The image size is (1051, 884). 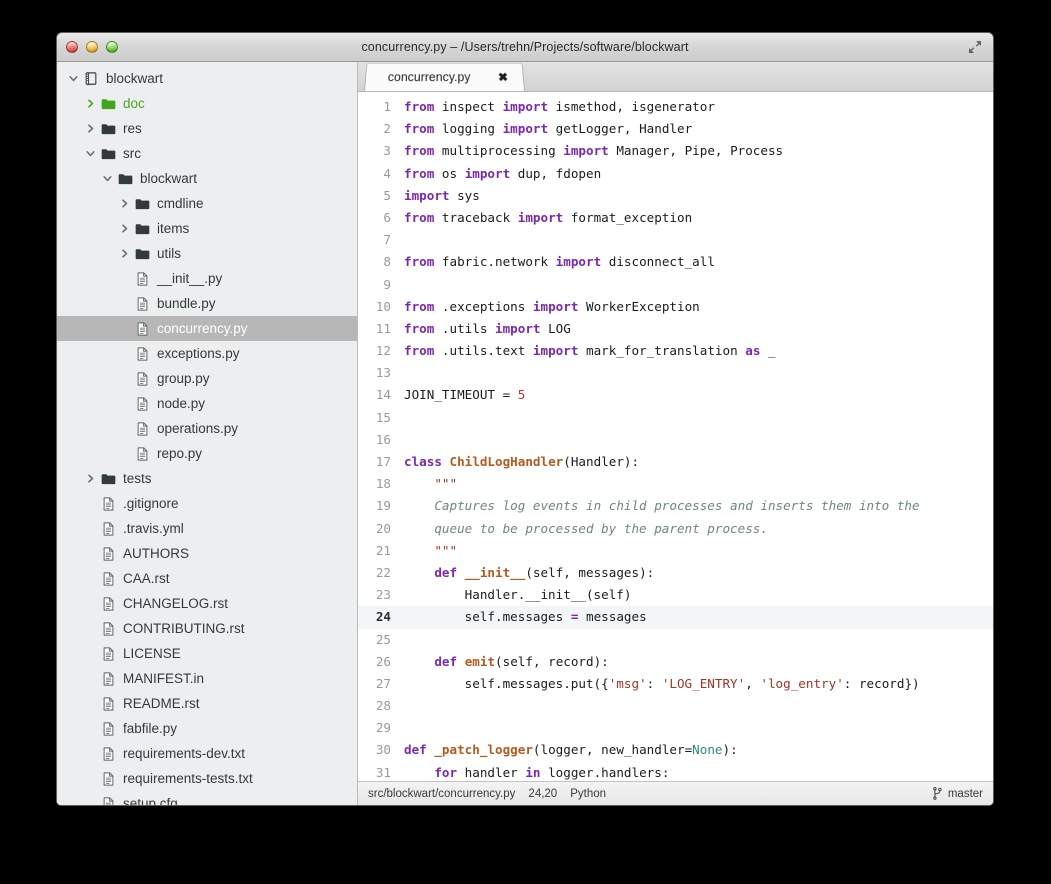 What do you see at coordinates (207, 753) in the screenshot?
I see `sidebar-item-requirements-dev-txt: requirements-dev.txt` at bounding box center [207, 753].